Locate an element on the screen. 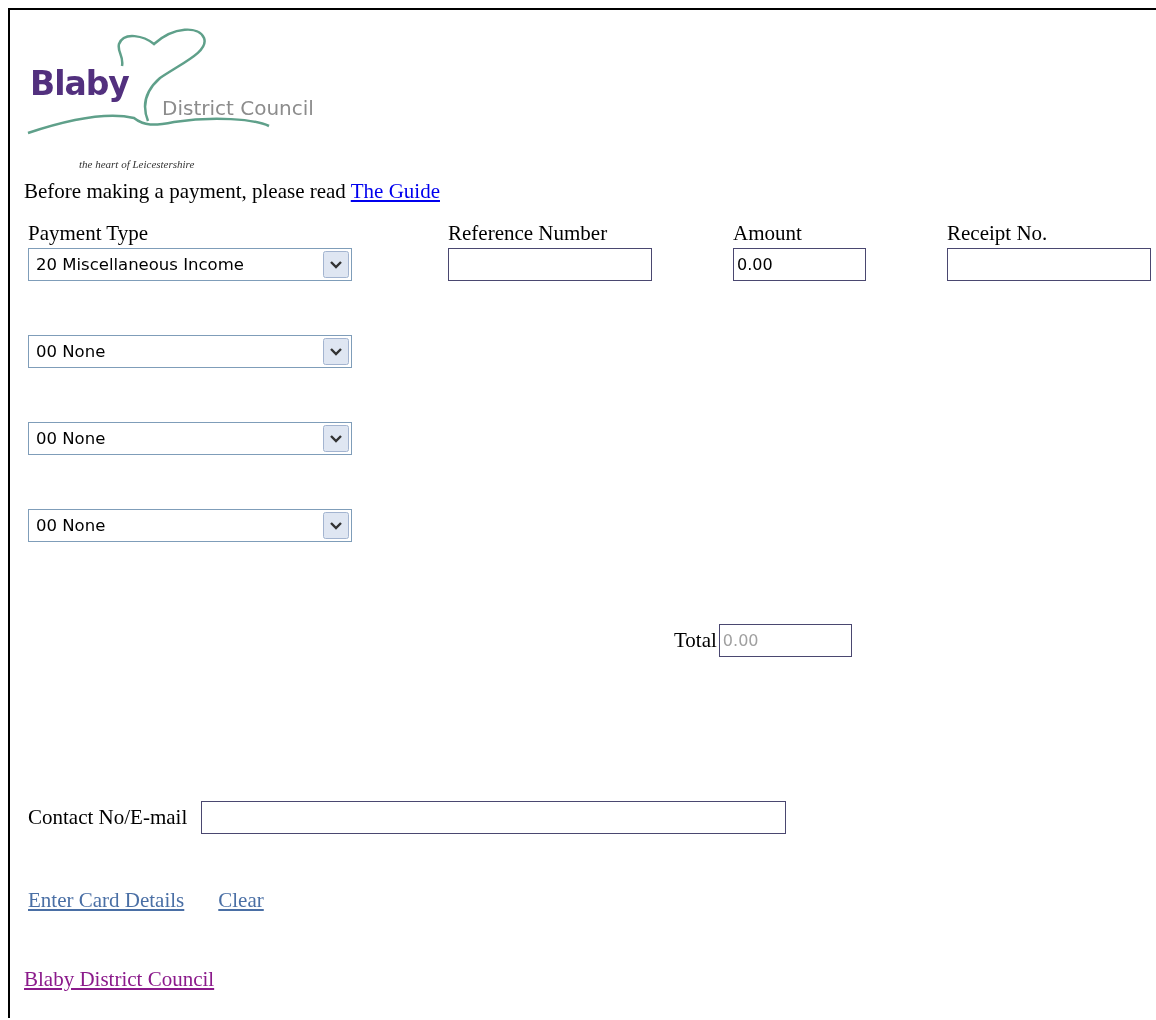  column-label: Receipt No. is located at coordinates (997, 233).